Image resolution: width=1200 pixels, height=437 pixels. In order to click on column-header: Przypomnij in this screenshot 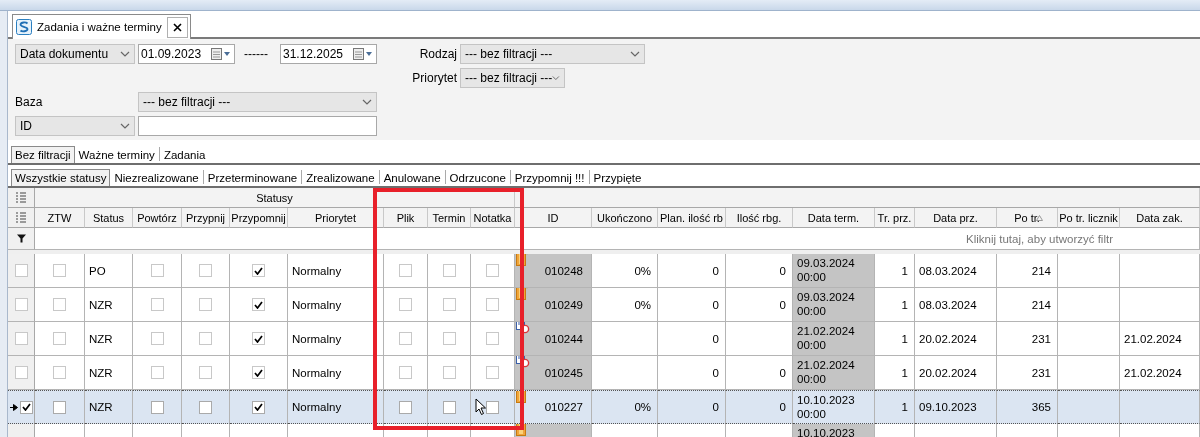, I will do `click(259, 218)`.